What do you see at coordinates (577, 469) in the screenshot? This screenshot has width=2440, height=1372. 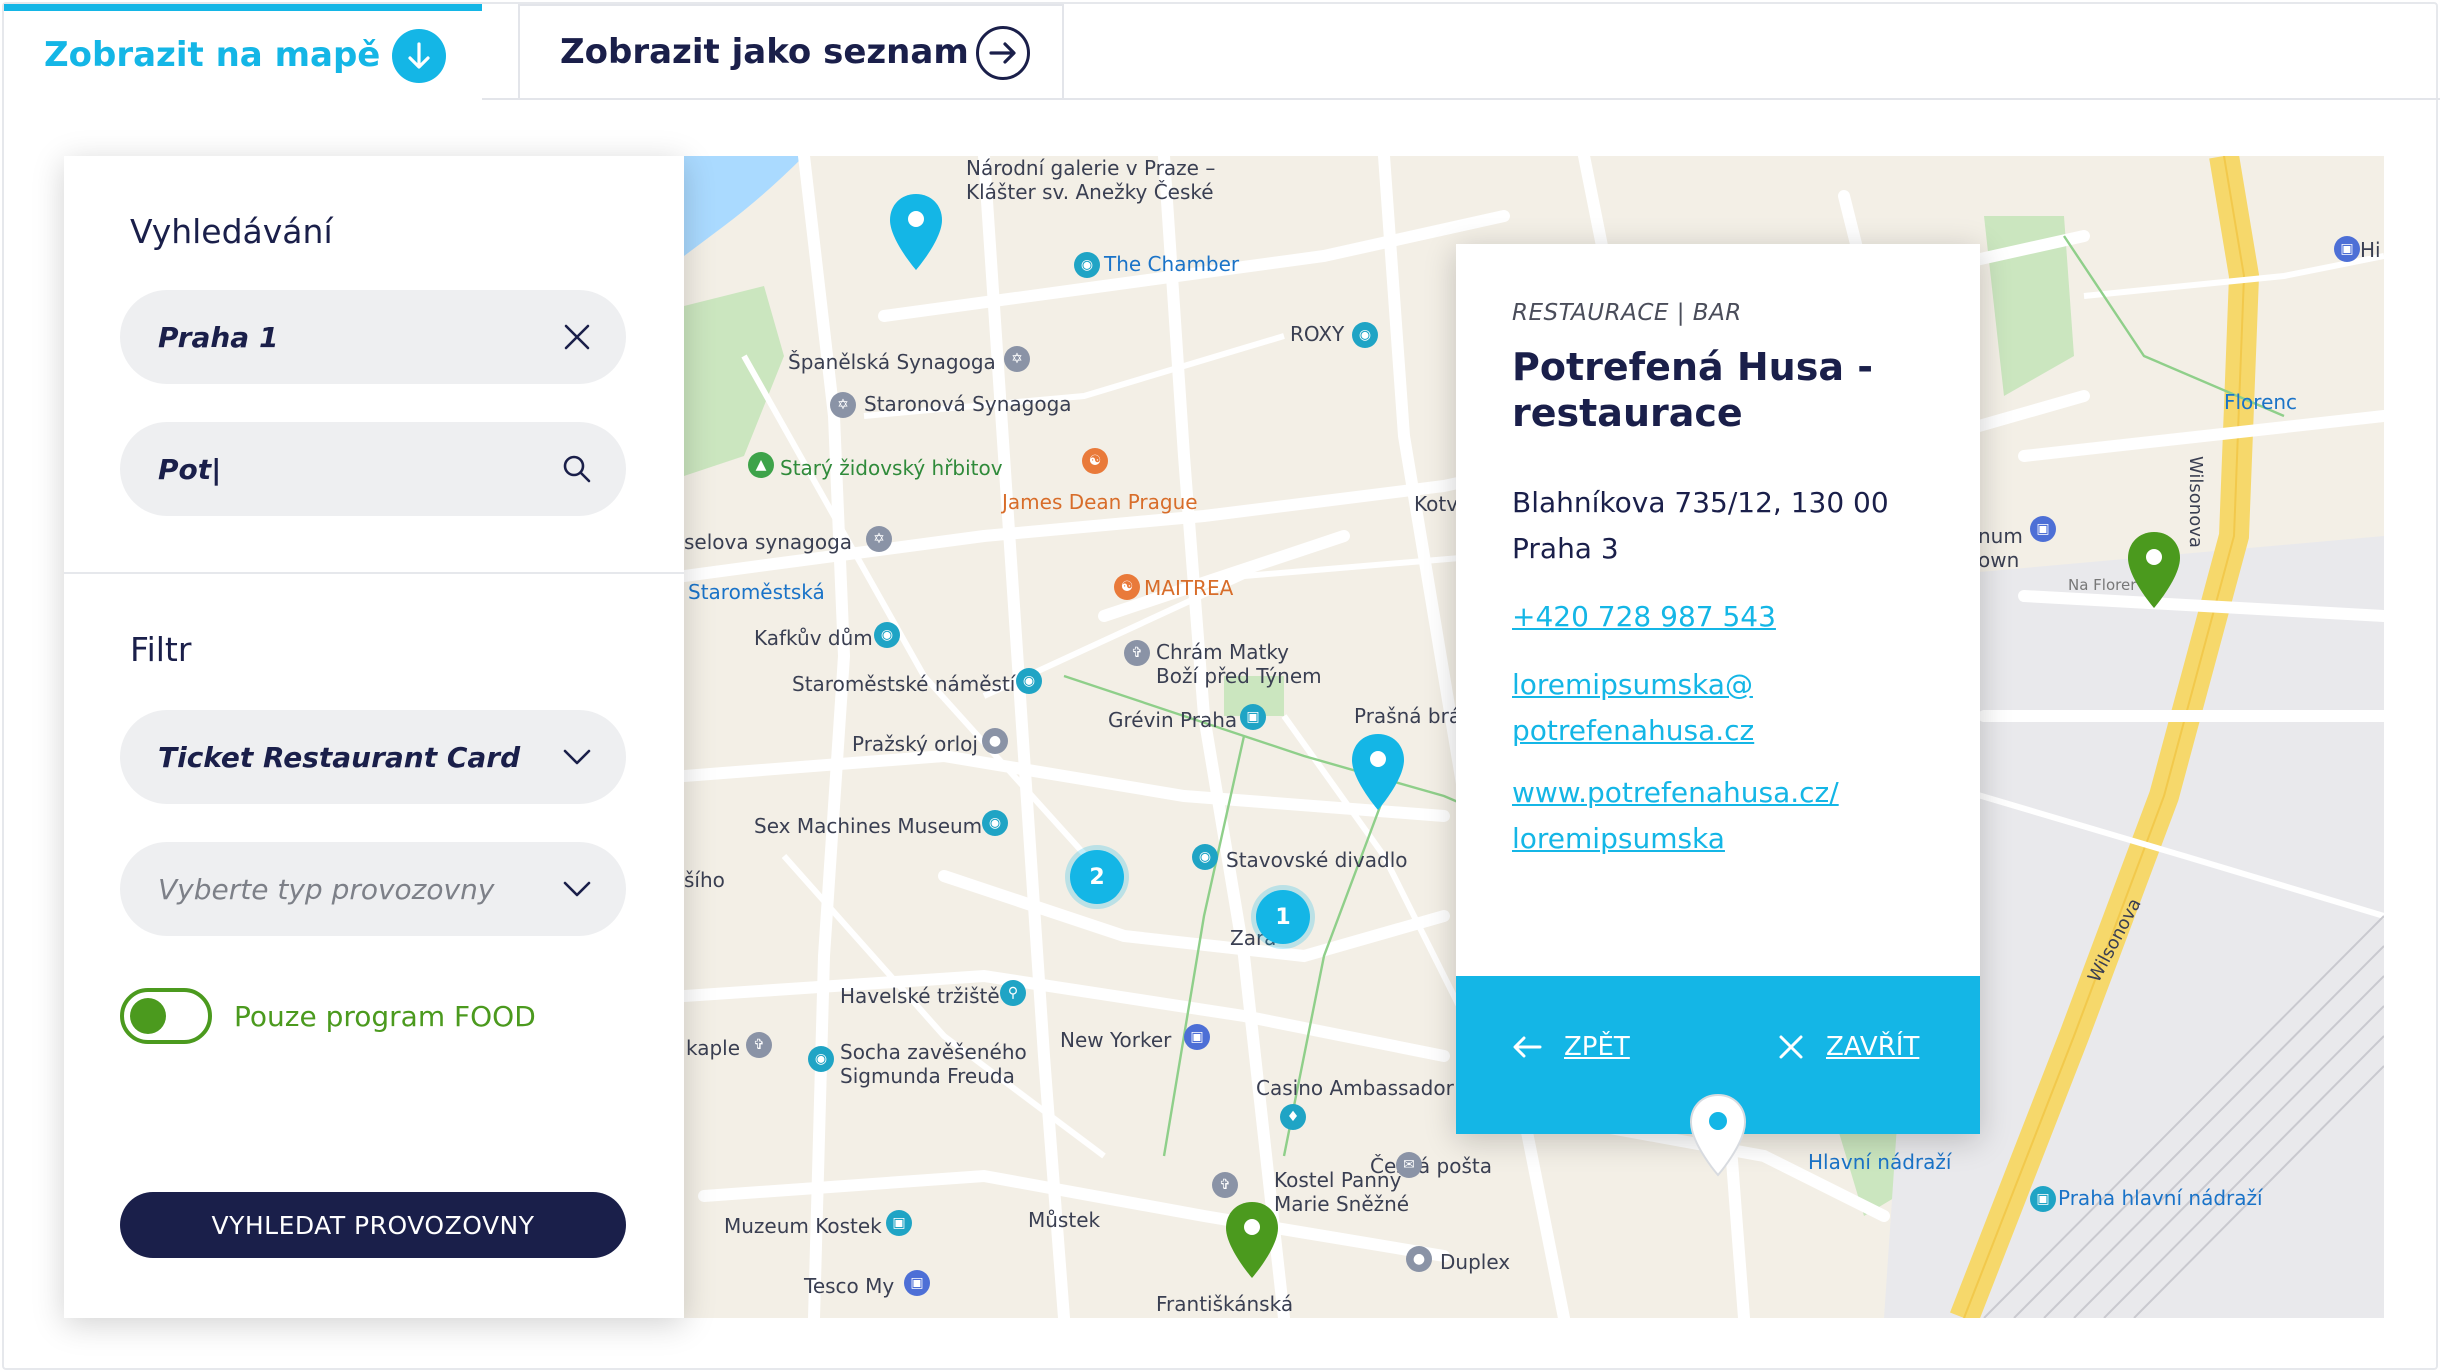 I see `search-icon` at bounding box center [577, 469].